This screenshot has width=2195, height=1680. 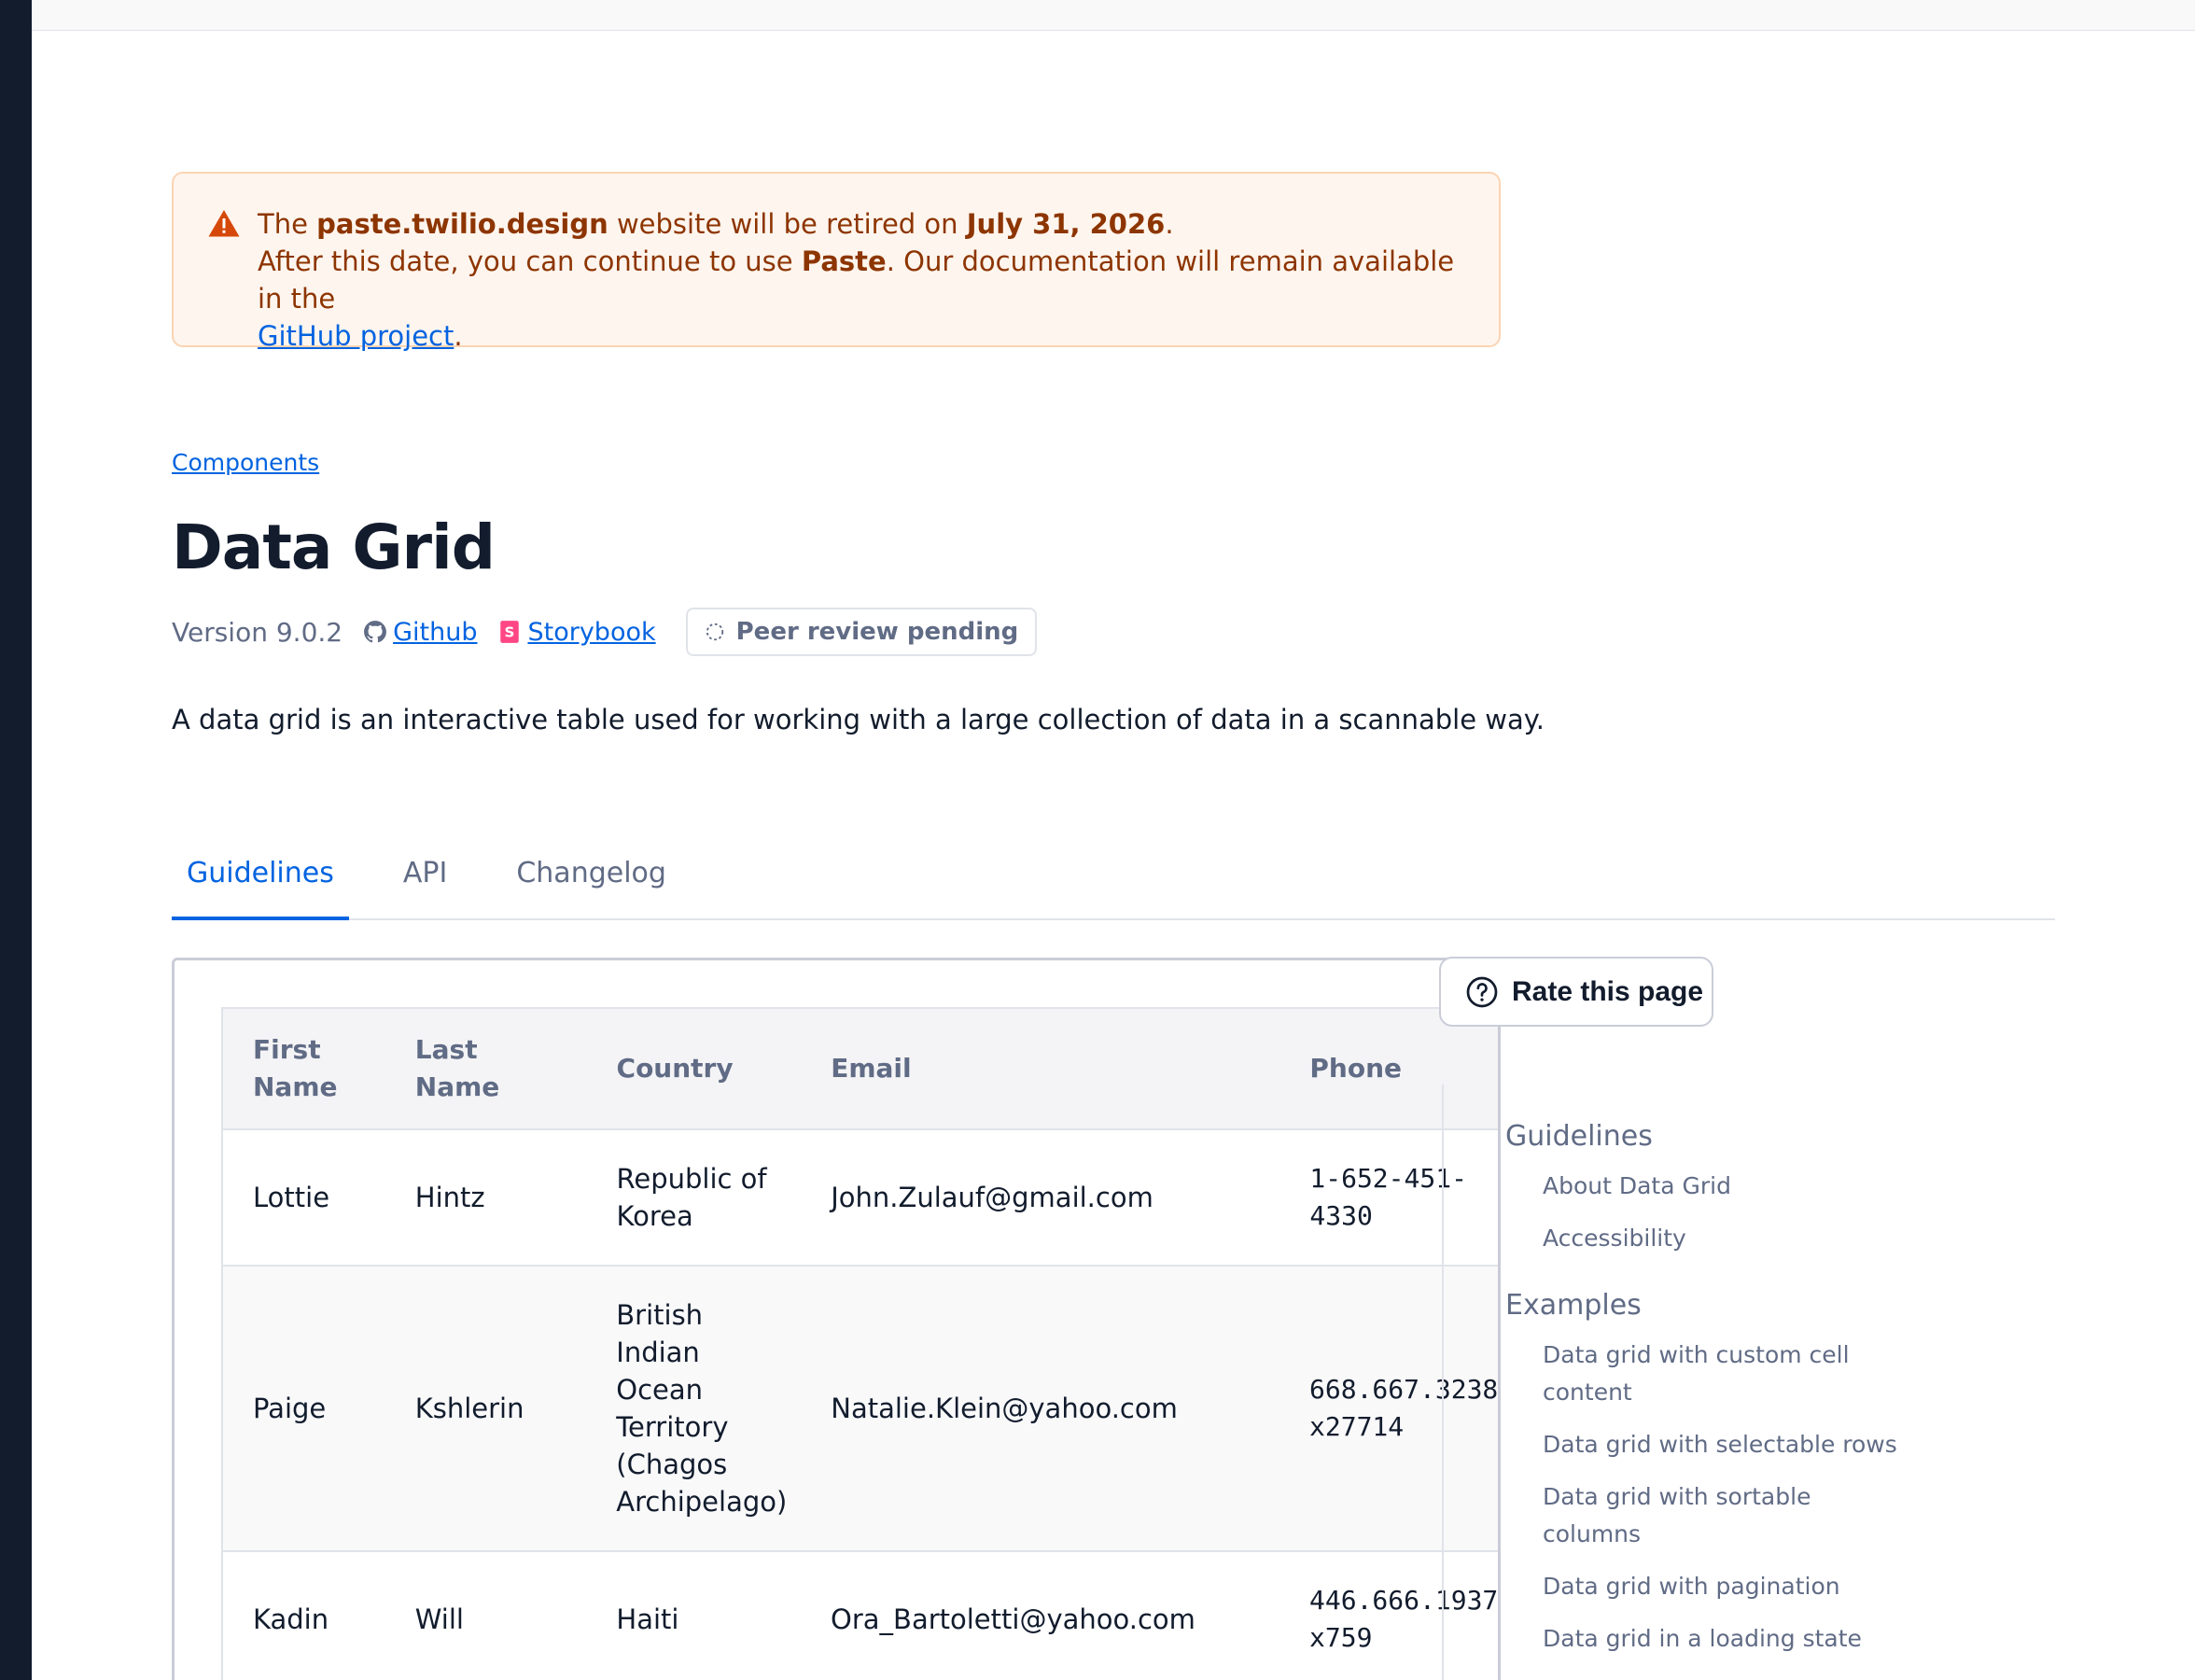 What do you see at coordinates (844, 261) in the screenshot?
I see `banner-product: Paste` at bounding box center [844, 261].